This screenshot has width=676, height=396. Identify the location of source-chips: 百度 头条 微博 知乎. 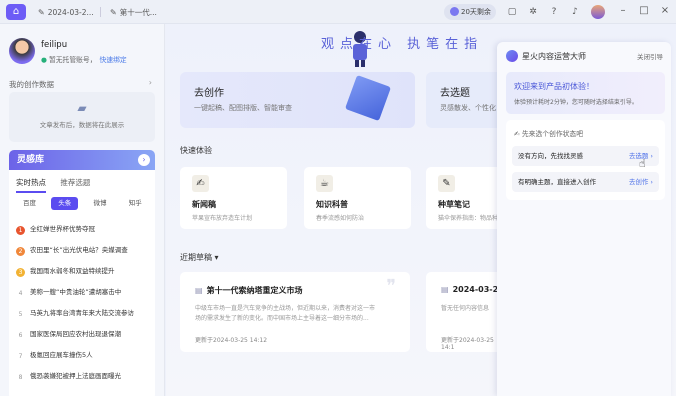
(85, 203).